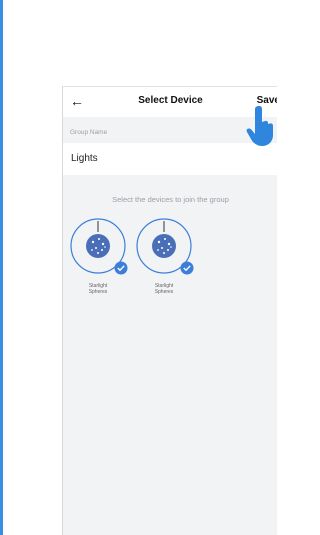 The width and height of the screenshot is (320, 535). What do you see at coordinates (170, 199) in the screenshot?
I see `select-hint: Select the devices to join the group` at bounding box center [170, 199].